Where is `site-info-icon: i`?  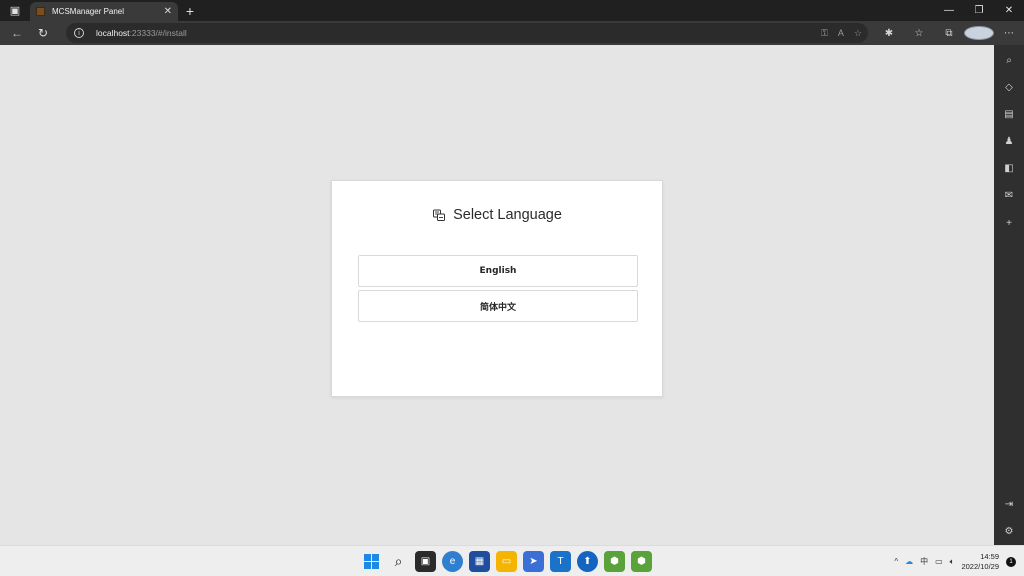 site-info-icon: i is located at coordinates (79, 33).